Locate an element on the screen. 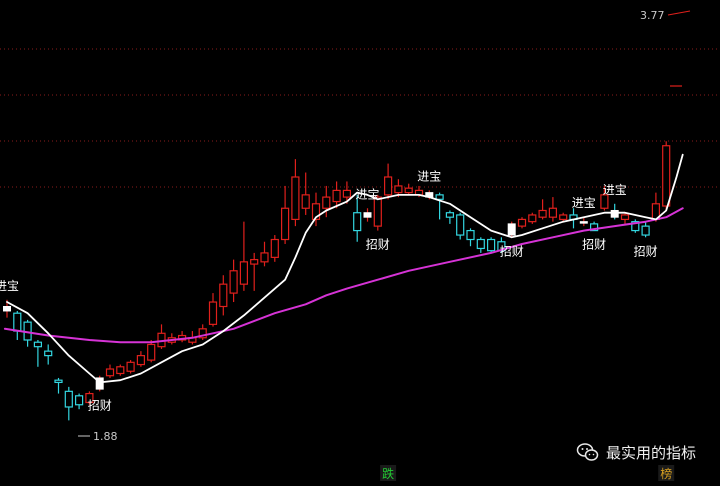 The width and height of the screenshot is (720, 486). bottom-tag: 跌 is located at coordinates (388, 473).